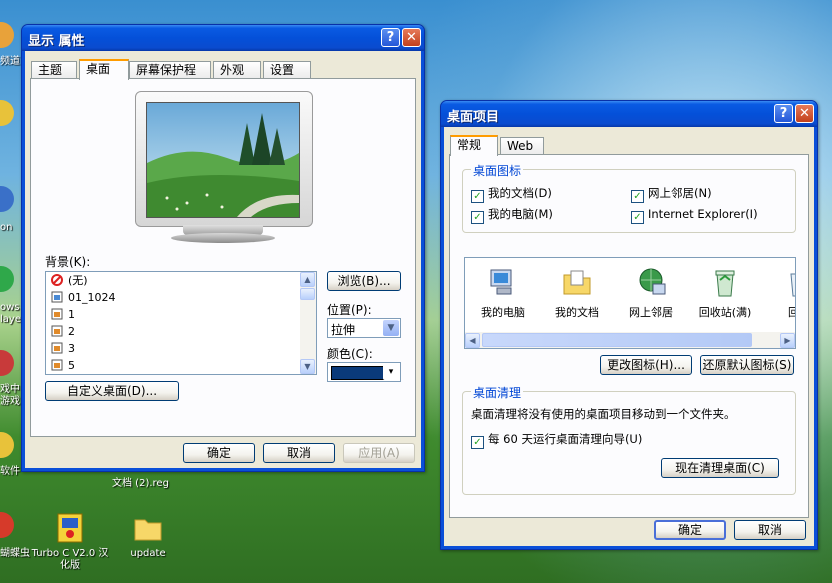  I want to click on list-item: 01_1024, so click(181, 297).